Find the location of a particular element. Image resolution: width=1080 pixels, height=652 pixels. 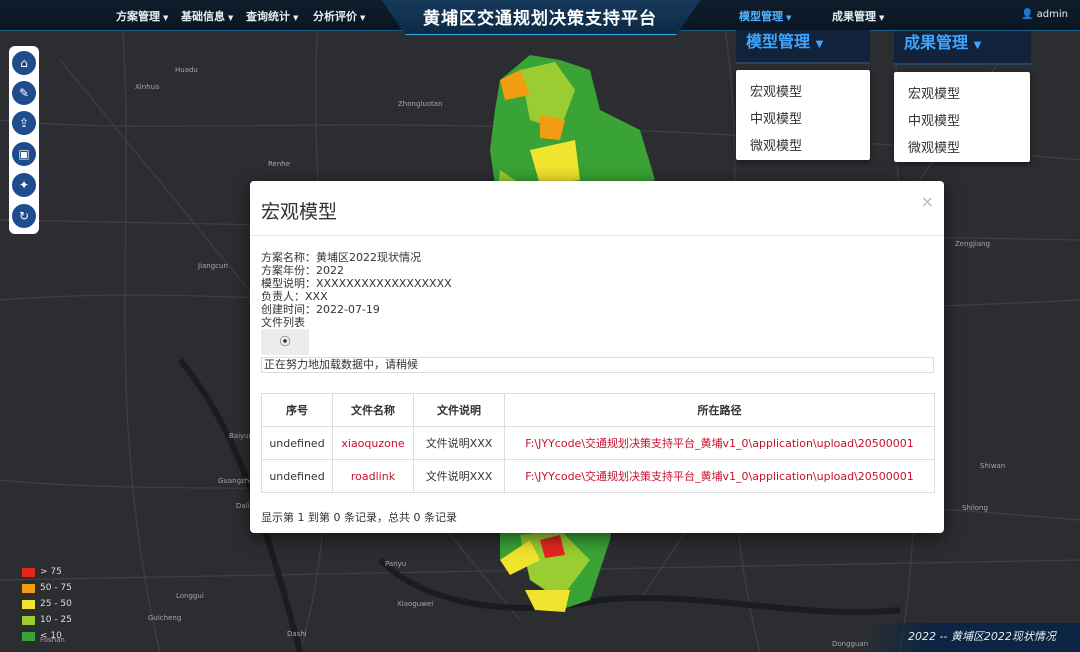

legend-label: > 75 is located at coordinates (51, 572).